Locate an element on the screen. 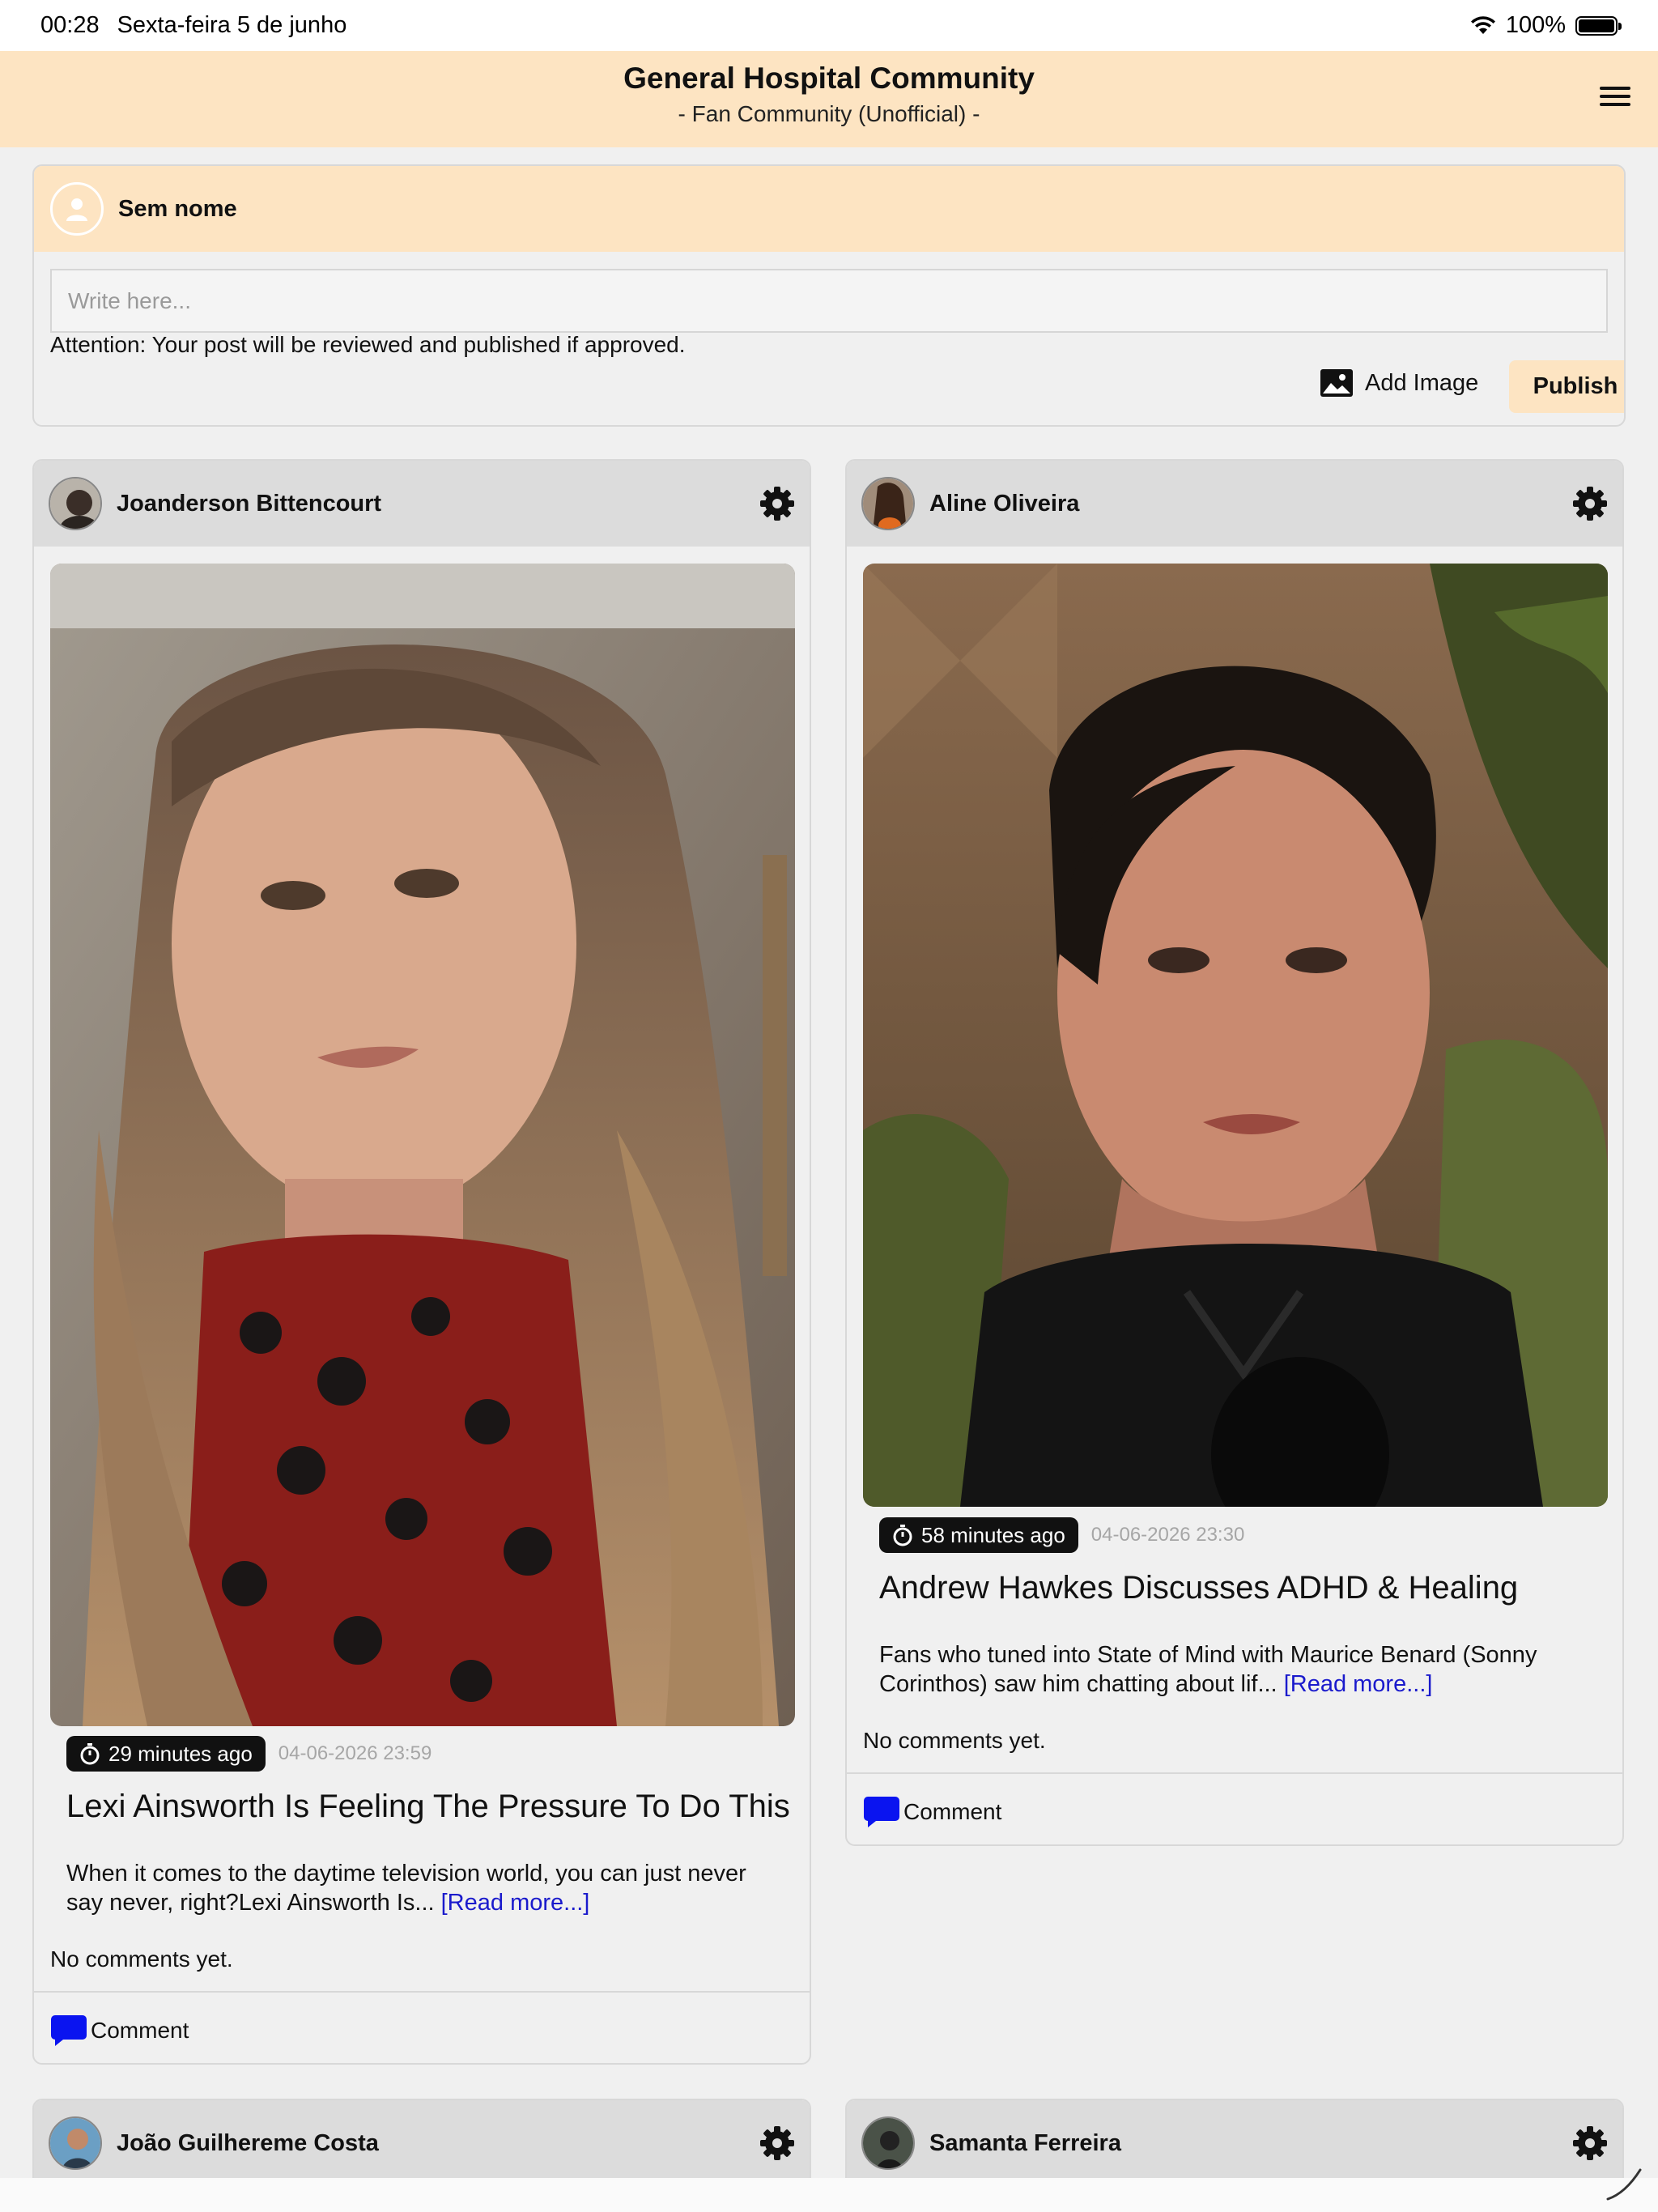  post-author: Samanta Ferreira is located at coordinates (1025, 2144).